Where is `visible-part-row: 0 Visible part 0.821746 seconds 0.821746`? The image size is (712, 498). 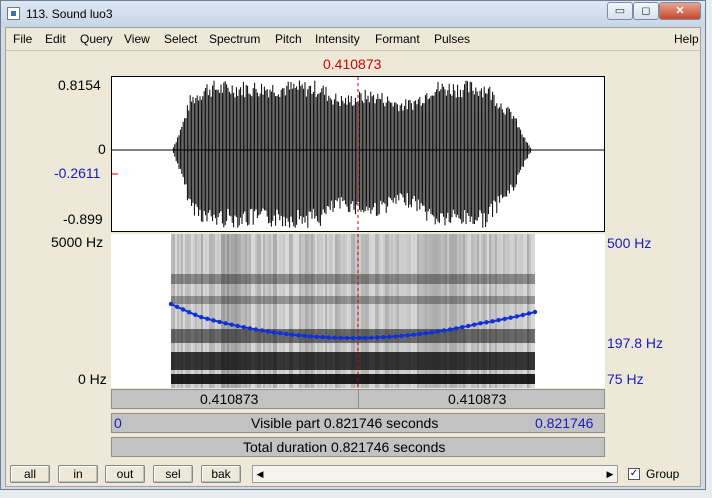 visible-part-row: 0 Visible part 0.821746 seconds 0.821746 is located at coordinates (358, 423).